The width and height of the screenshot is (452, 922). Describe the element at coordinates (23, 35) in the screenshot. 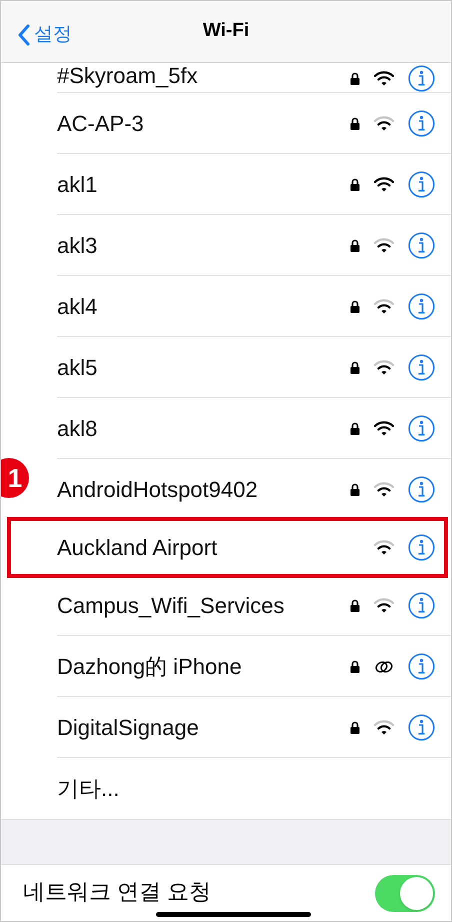

I see `chevron-left-icon` at that location.